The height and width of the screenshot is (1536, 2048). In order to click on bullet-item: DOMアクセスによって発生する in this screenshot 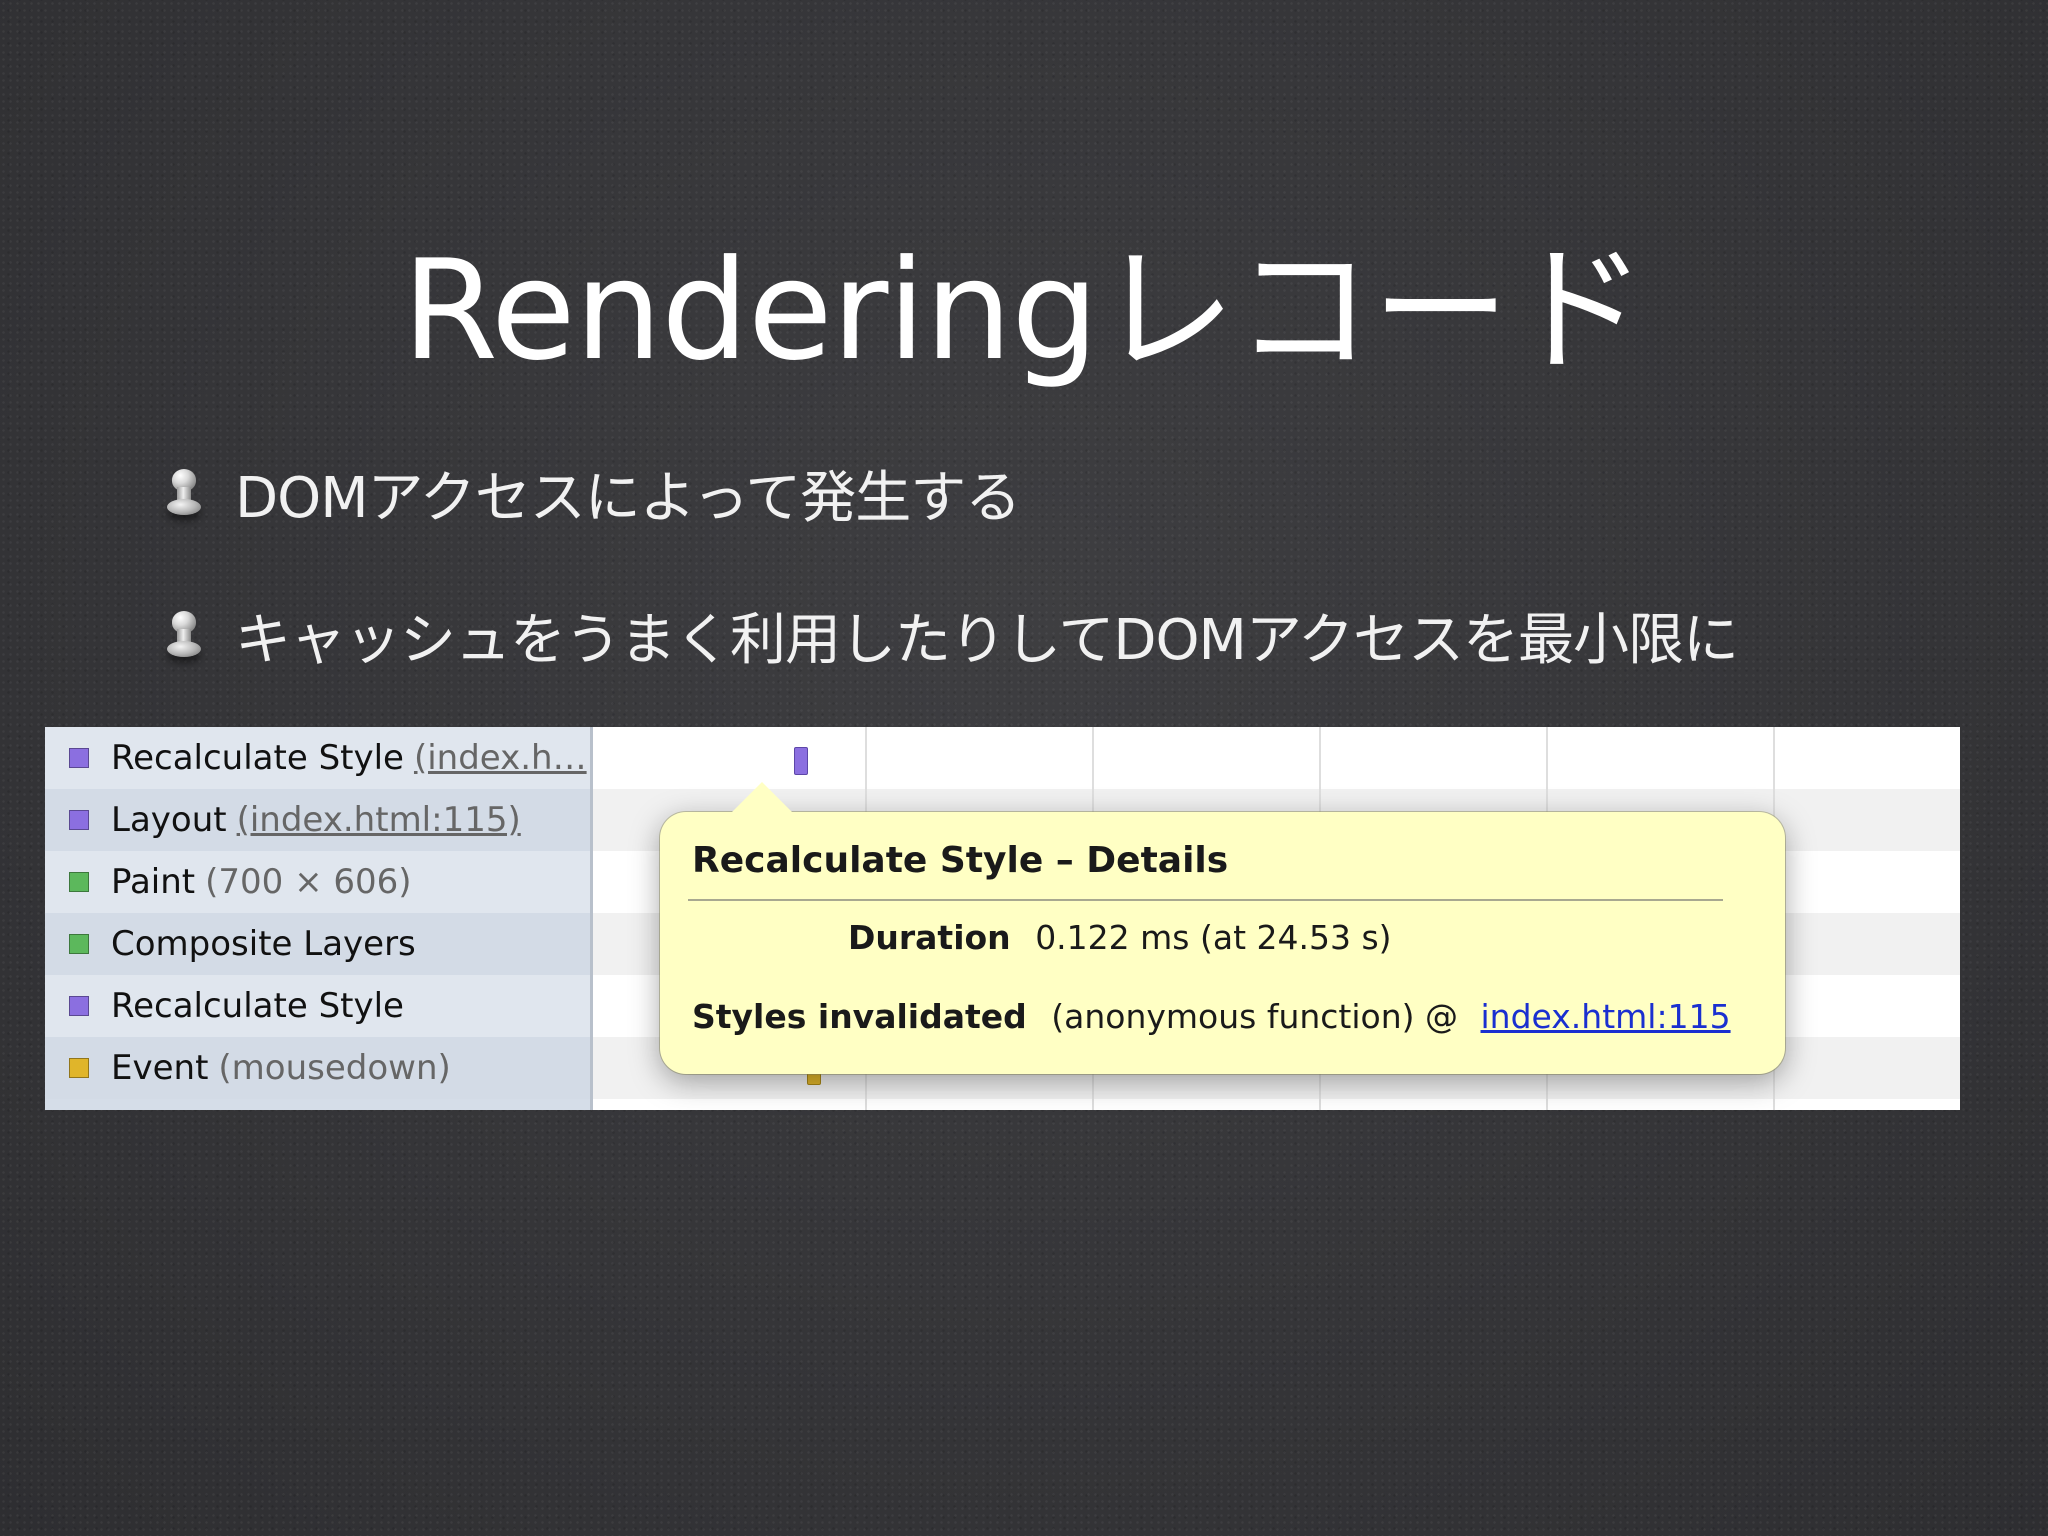, I will do `click(593, 493)`.